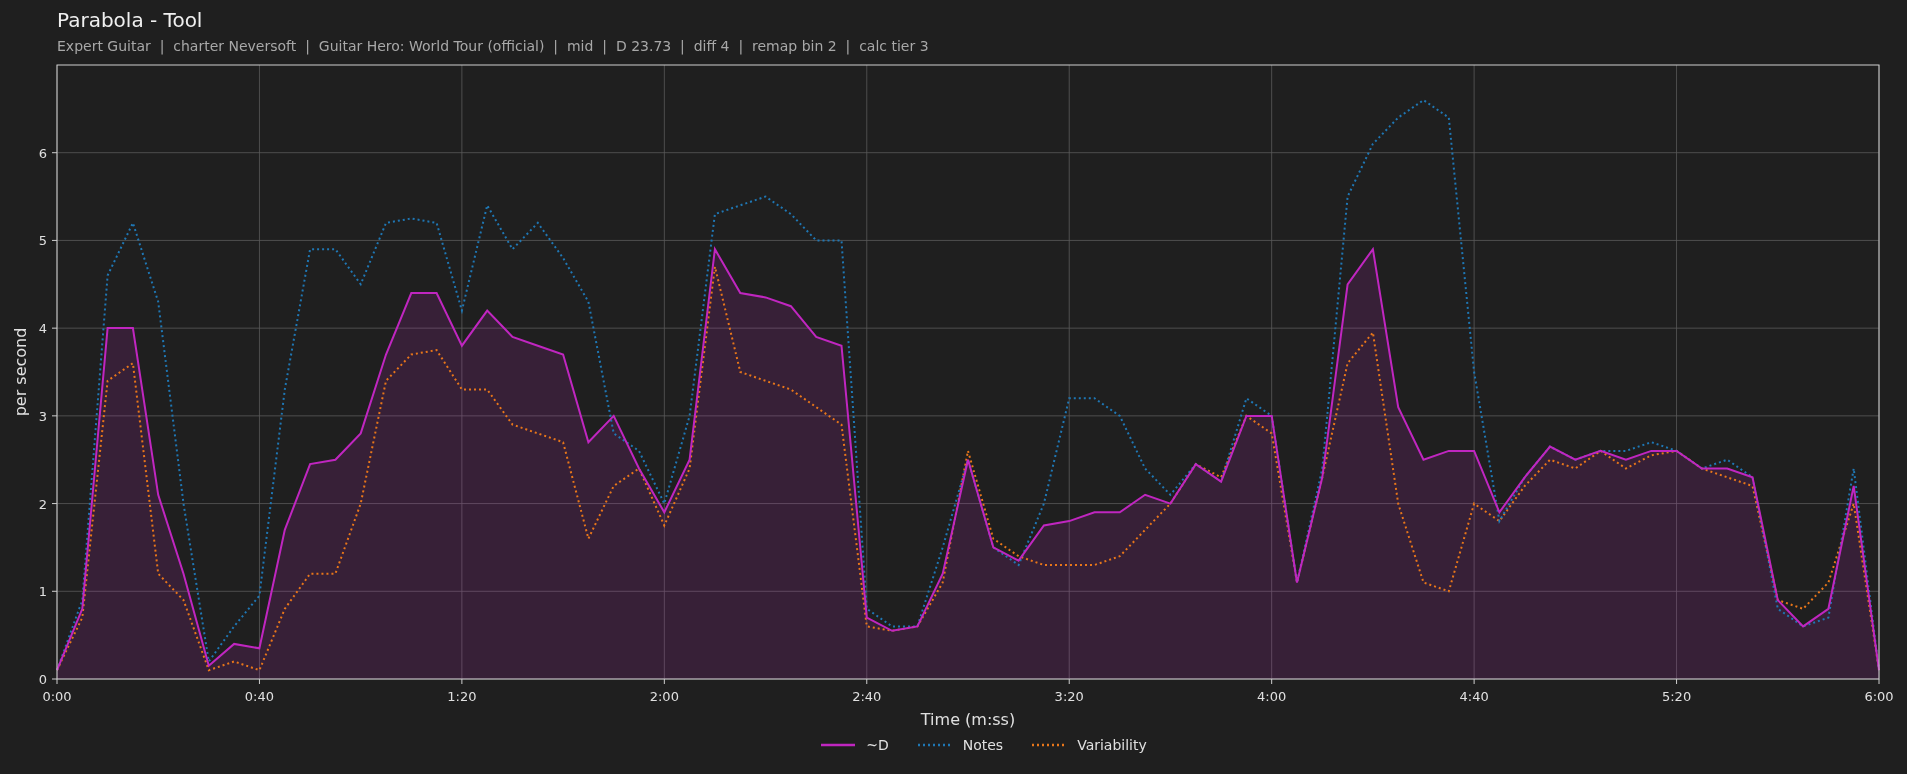 This screenshot has height=774, width=1907. Describe the element at coordinates (1069, 696) in the screenshot. I see `x-tick-label: 3:20` at that location.